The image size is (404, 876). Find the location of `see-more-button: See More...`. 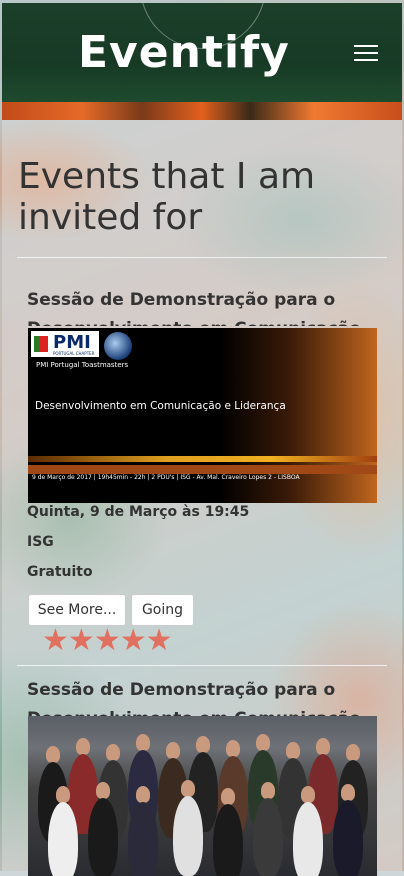

see-more-button: See More... is located at coordinates (77, 610).